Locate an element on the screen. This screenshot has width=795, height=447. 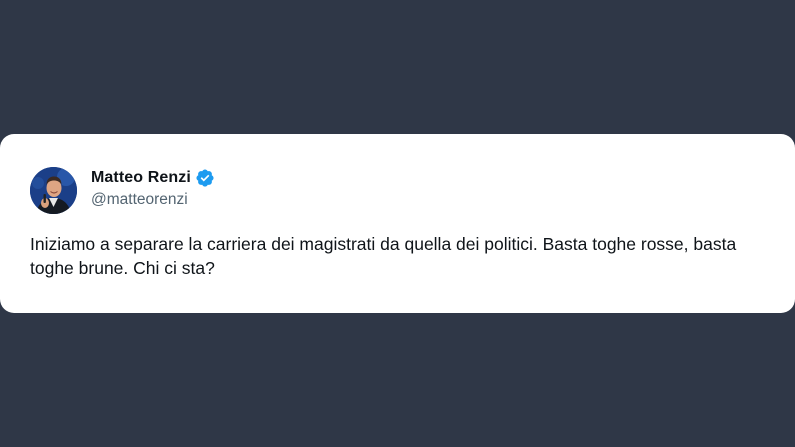
profile-photo-icon is located at coordinates (53, 190).